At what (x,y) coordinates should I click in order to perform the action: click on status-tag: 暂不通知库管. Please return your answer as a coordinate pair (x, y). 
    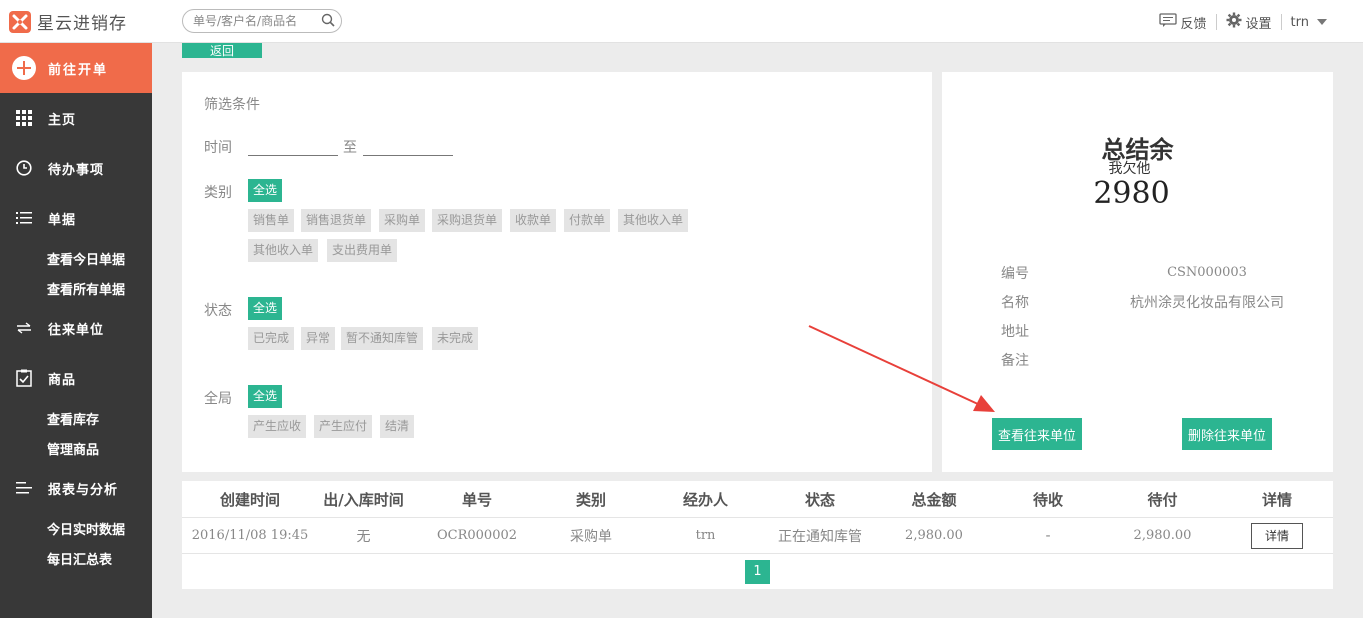
    Looking at the image, I should click on (382, 338).